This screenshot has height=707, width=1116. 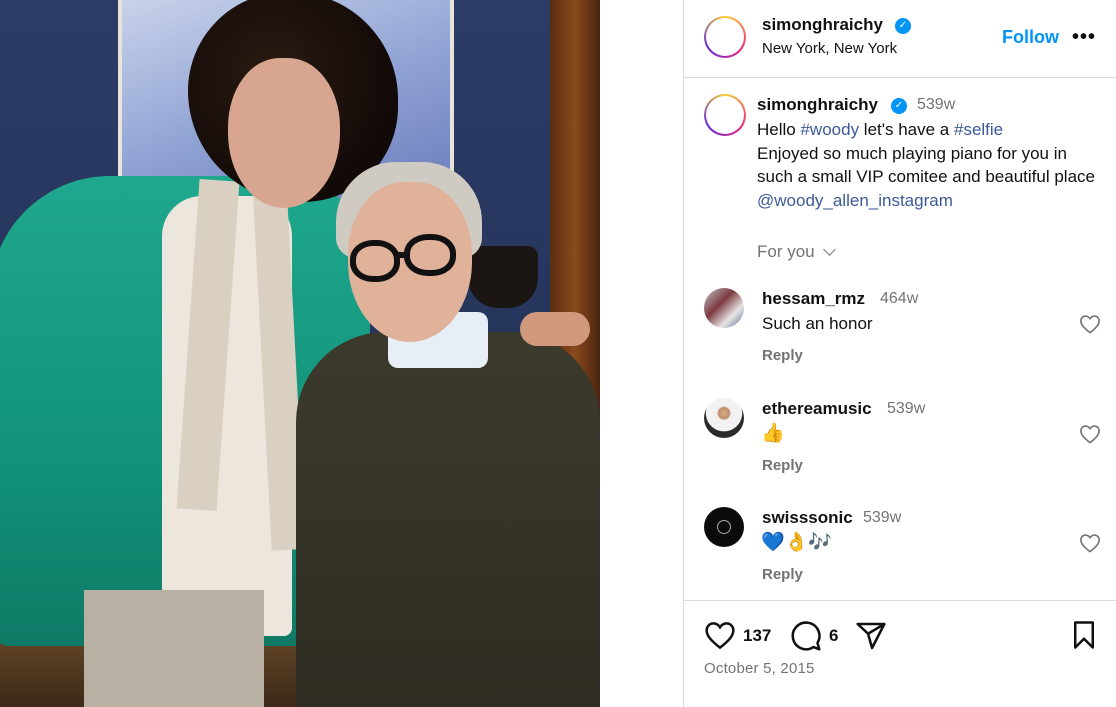 What do you see at coordinates (759, 668) in the screenshot?
I see `post-date: October 5, 2015` at bounding box center [759, 668].